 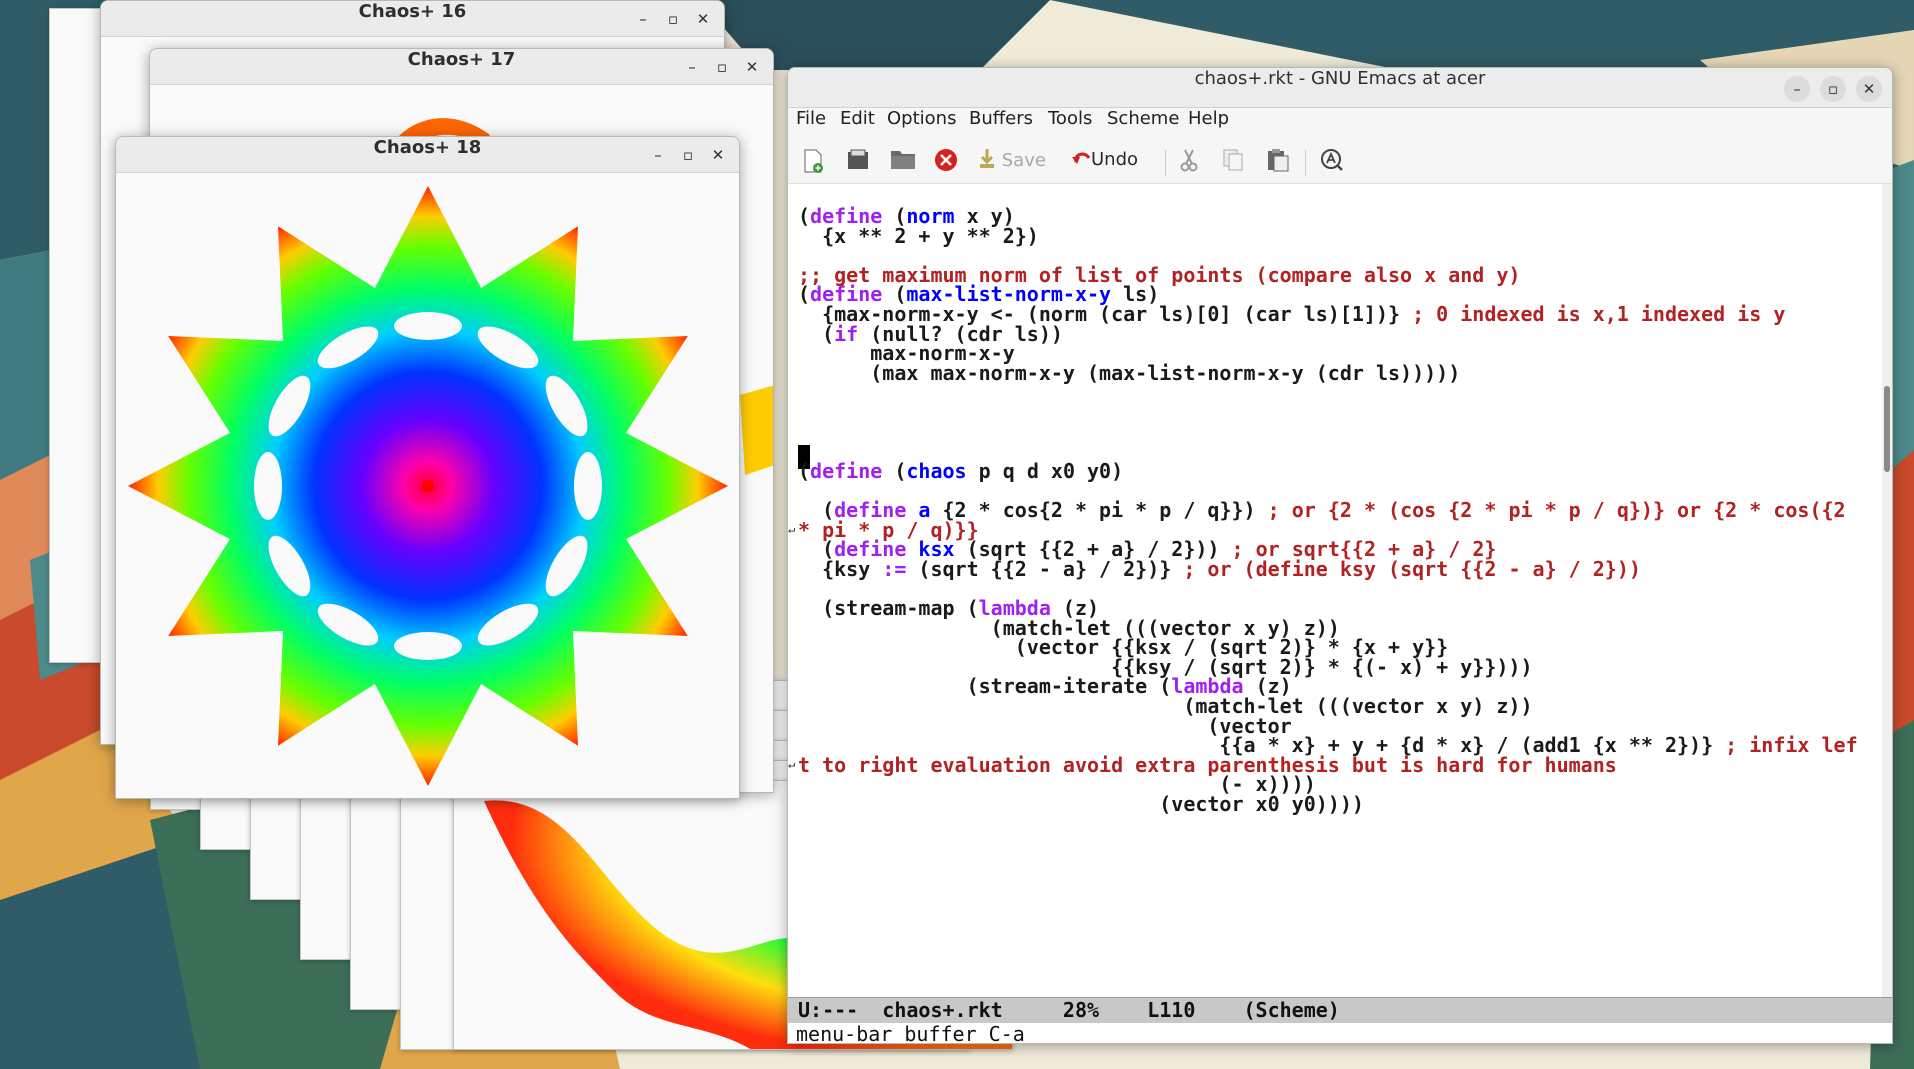 What do you see at coordinates (1332, 163) in the screenshot?
I see `search-icon` at bounding box center [1332, 163].